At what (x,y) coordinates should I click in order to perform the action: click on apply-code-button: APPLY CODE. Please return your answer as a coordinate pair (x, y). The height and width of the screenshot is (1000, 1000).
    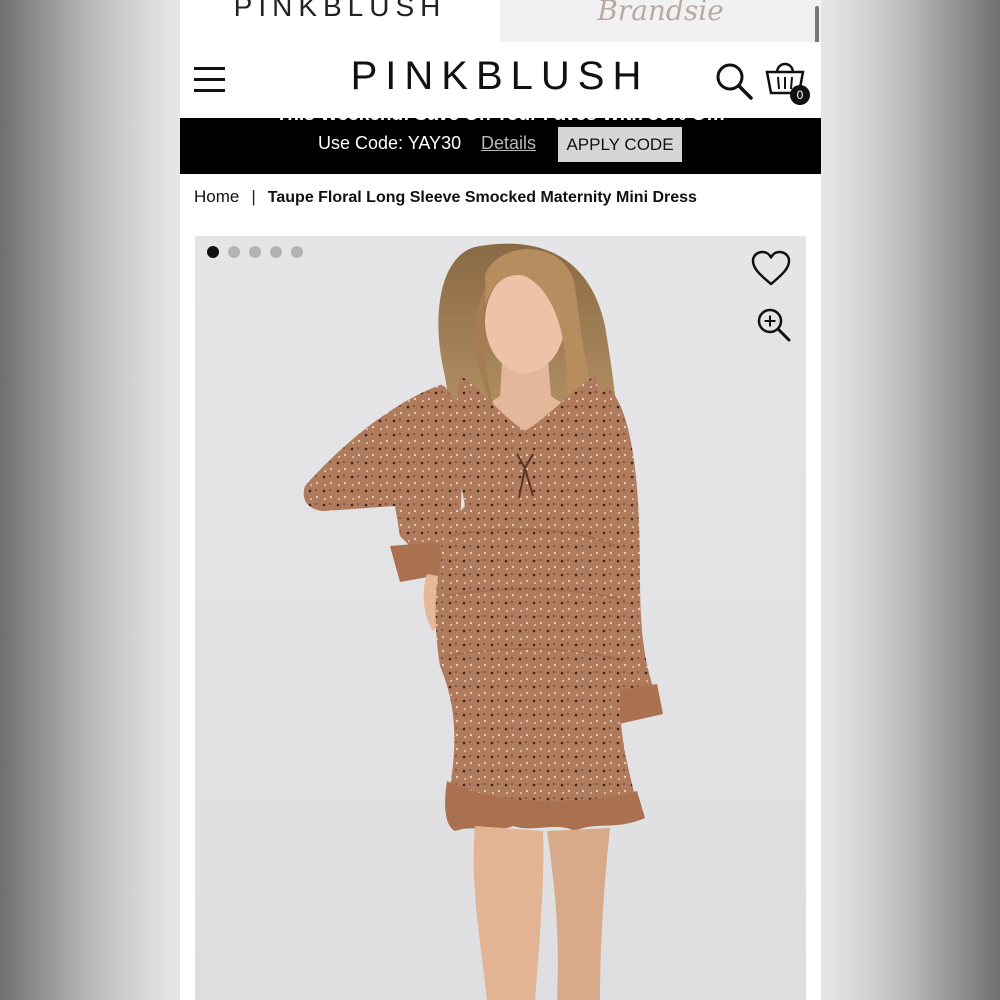
    Looking at the image, I should click on (620, 144).